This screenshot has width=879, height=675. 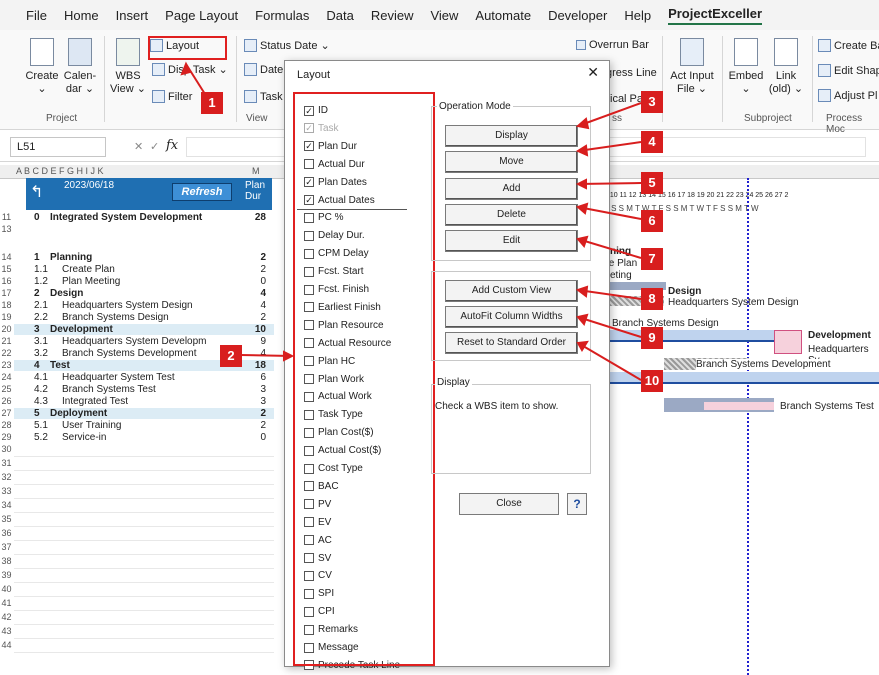 What do you see at coordinates (848, 45) in the screenshot?
I see `create-ba-button: Create Ba` at bounding box center [848, 45].